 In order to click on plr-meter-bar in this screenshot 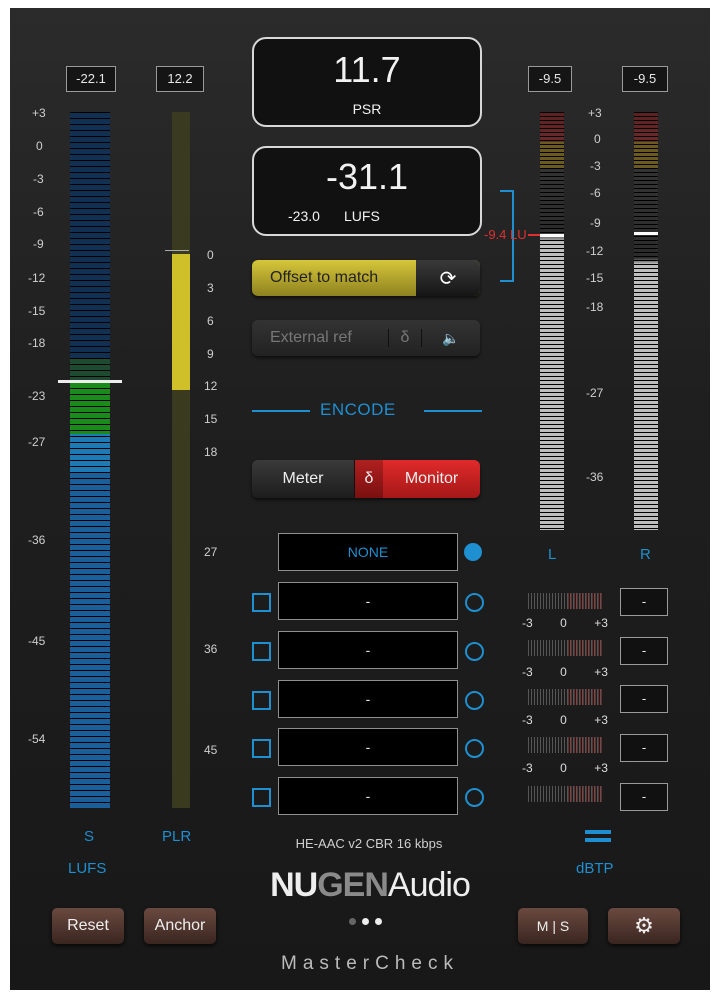, I will do `click(181, 460)`.